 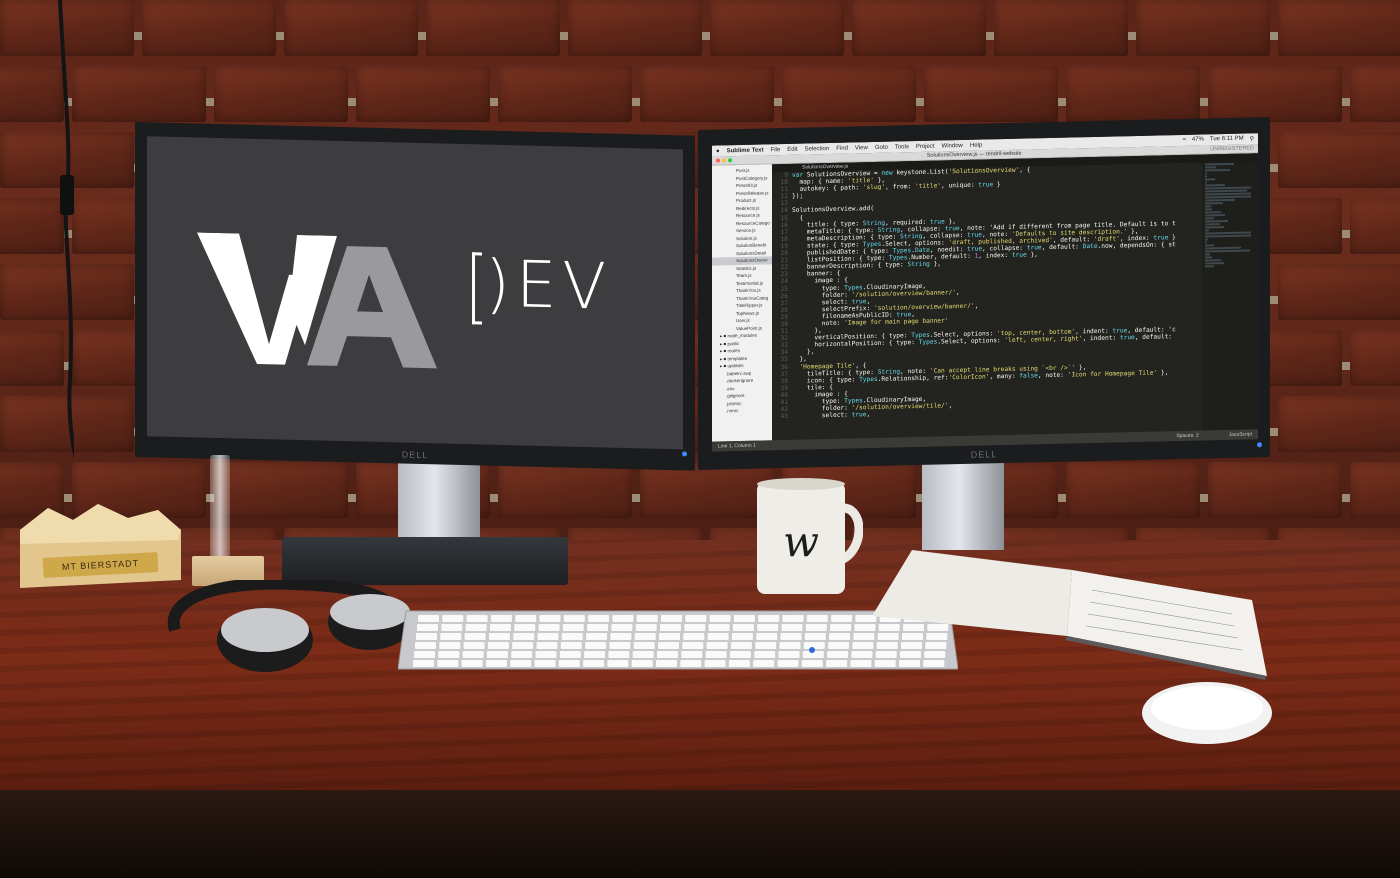 What do you see at coordinates (1198, 140) in the screenshot?
I see `battery-percent: 47%` at bounding box center [1198, 140].